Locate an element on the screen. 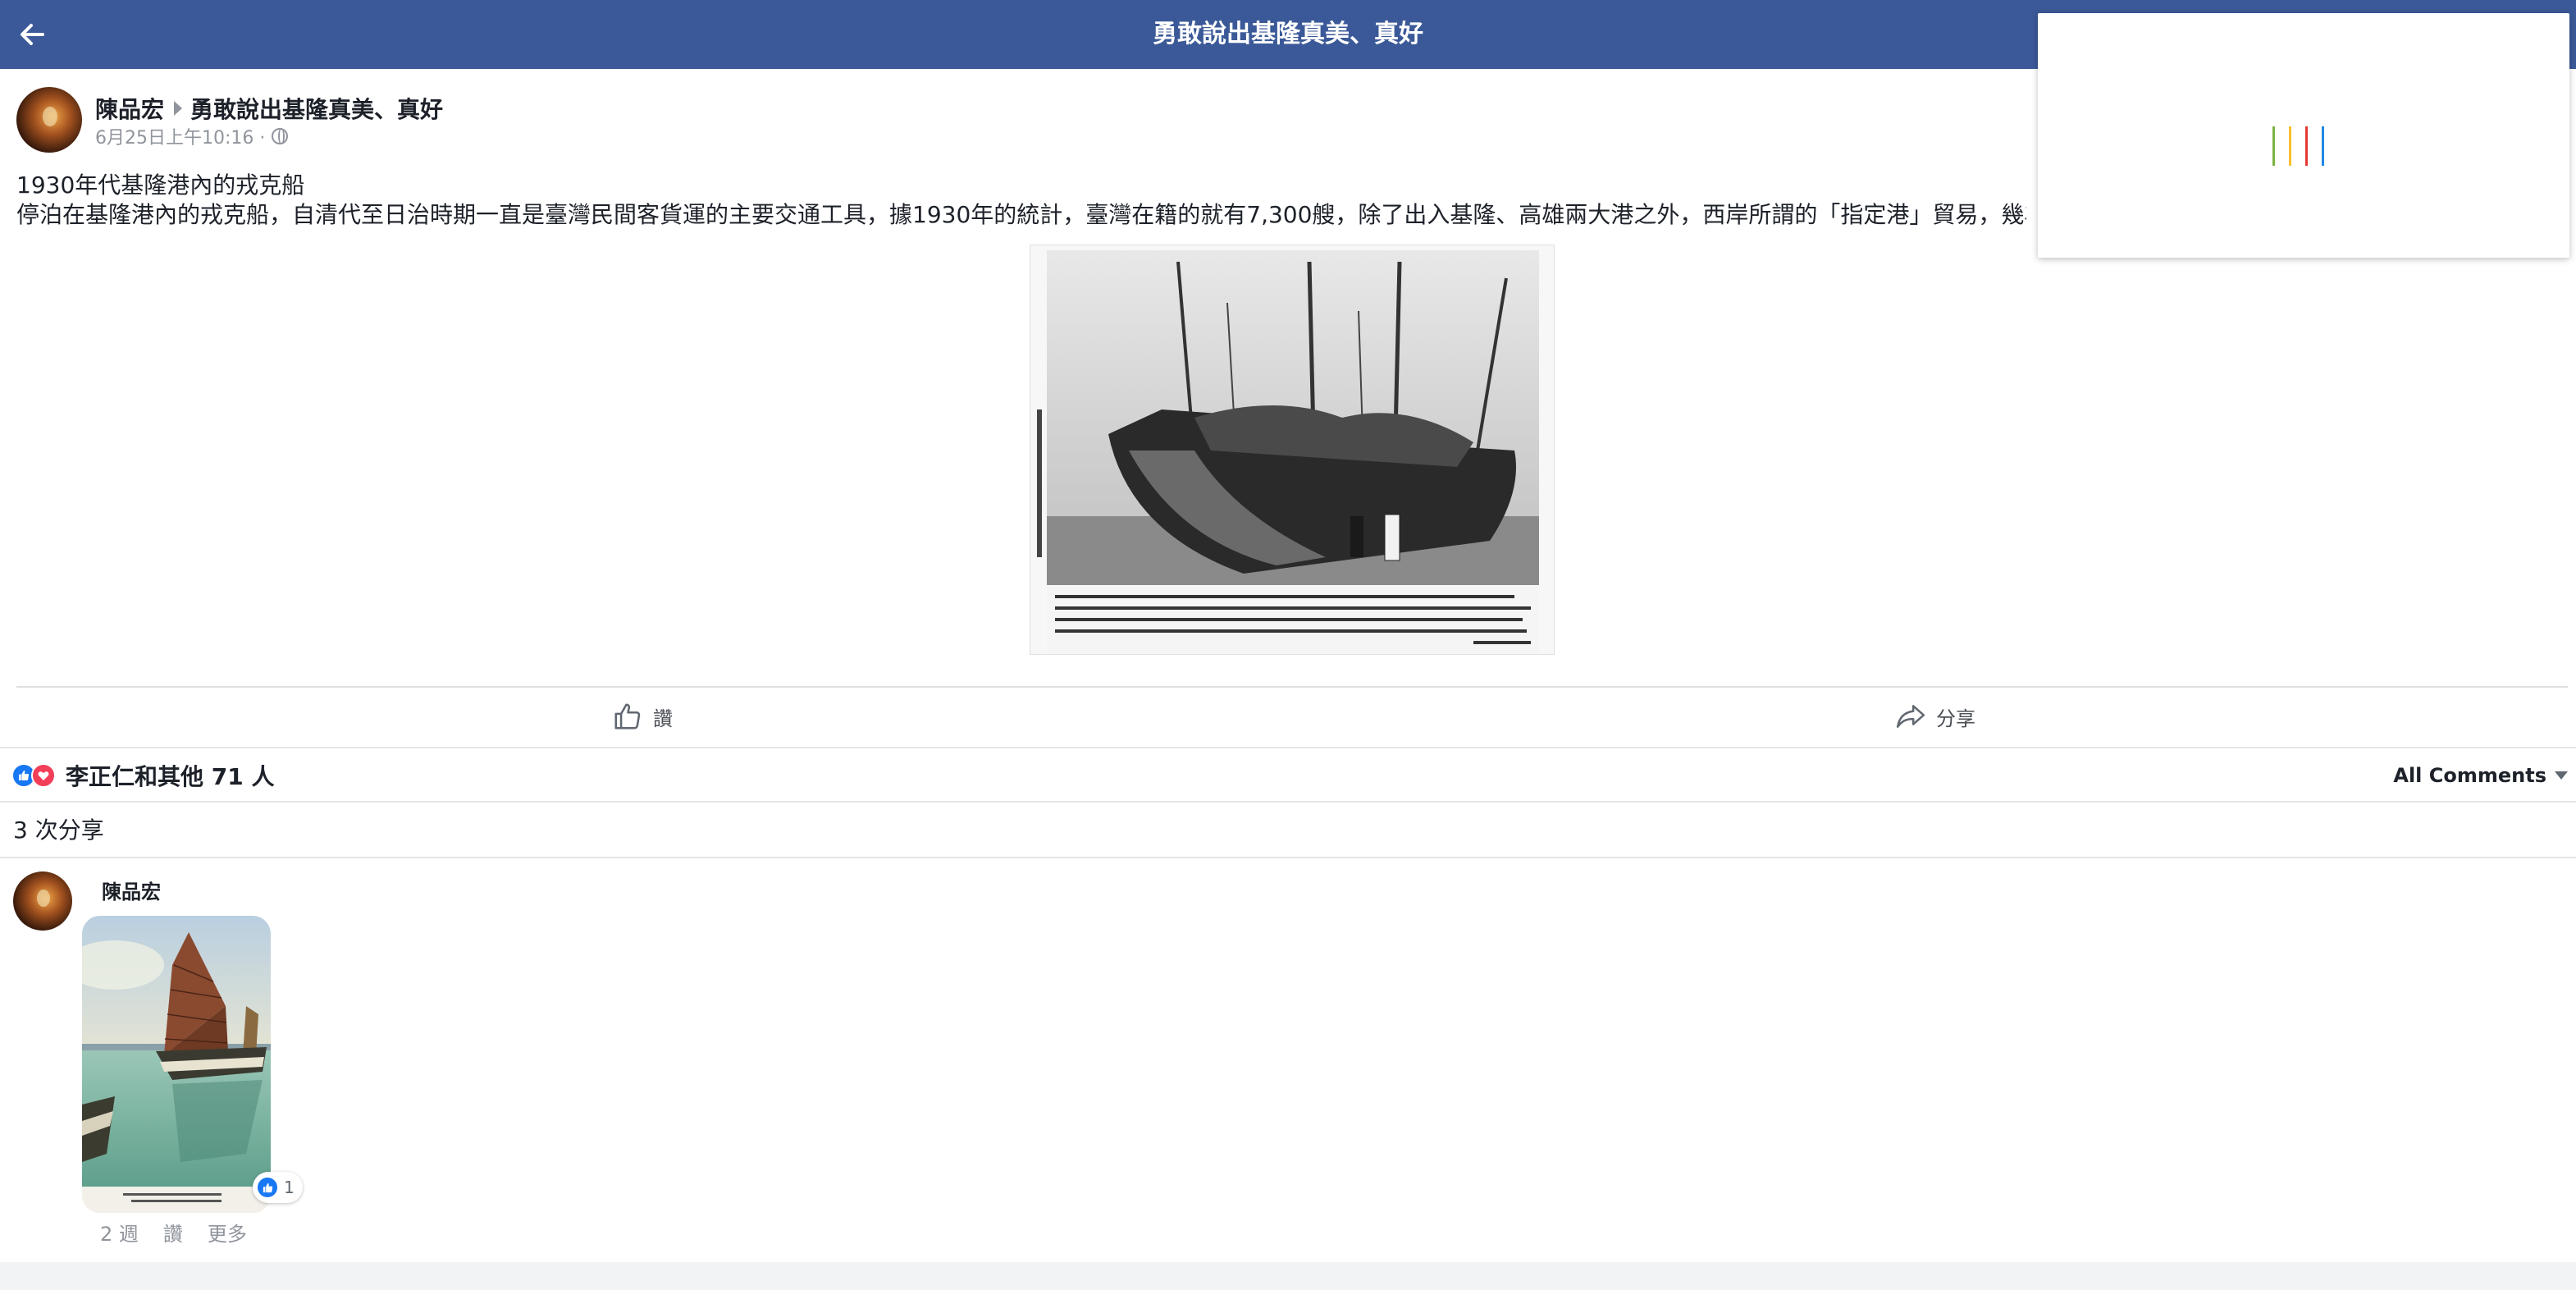 The height and width of the screenshot is (1290, 2576). comment-like-link: 讚 is located at coordinates (173, 1232).